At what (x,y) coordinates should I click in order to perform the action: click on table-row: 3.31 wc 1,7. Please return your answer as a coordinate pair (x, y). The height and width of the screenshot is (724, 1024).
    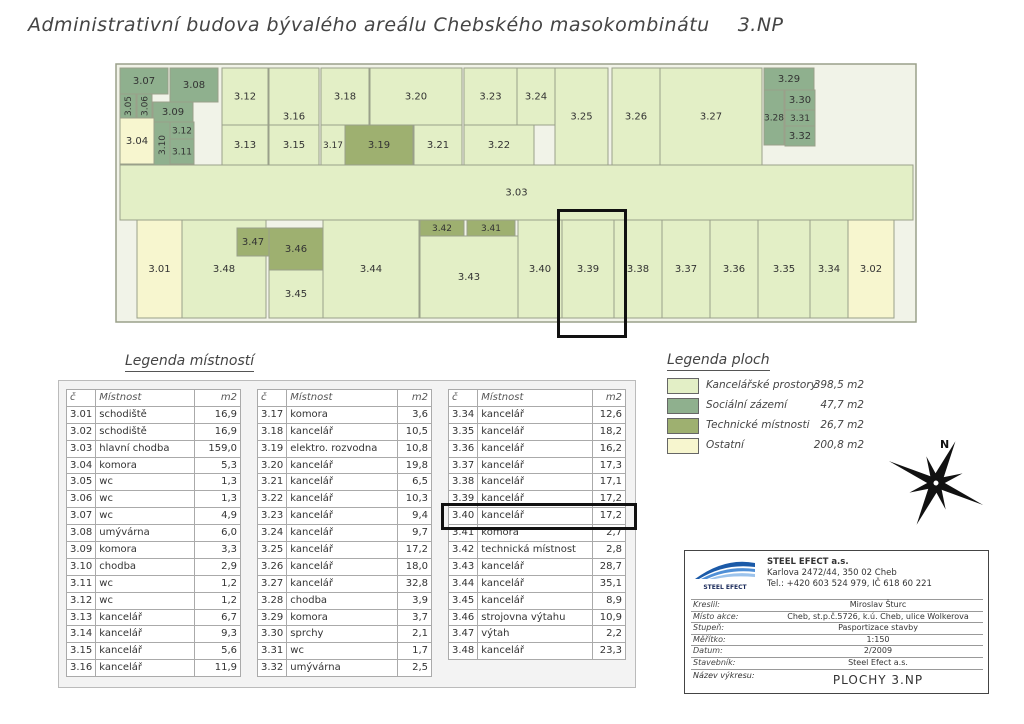
    Looking at the image, I should click on (344, 651).